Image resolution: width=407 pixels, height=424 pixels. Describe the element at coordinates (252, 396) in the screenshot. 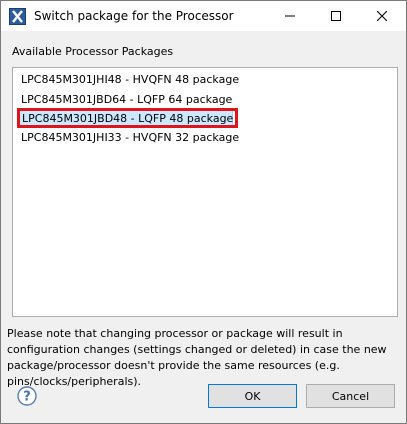

I see `ok-button: OK` at that location.